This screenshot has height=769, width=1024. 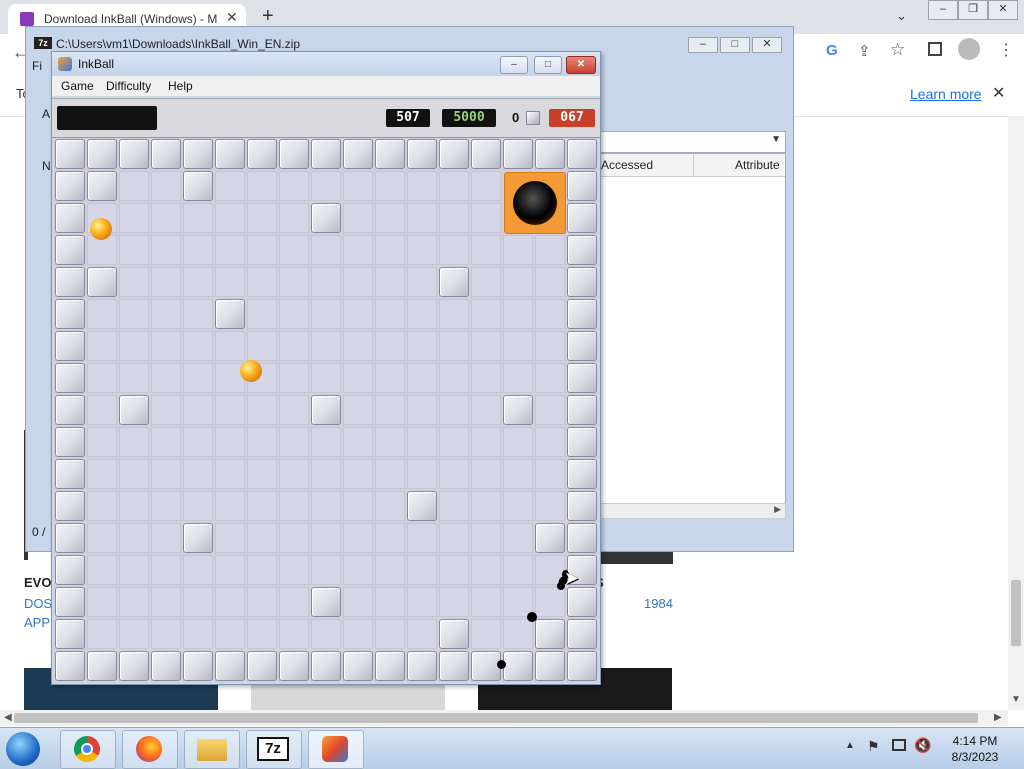 What do you see at coordinates (692, 511) in the screenshot?
I see `sevenzip-list-hscroll: ▶` at bounding box center [692, 511].